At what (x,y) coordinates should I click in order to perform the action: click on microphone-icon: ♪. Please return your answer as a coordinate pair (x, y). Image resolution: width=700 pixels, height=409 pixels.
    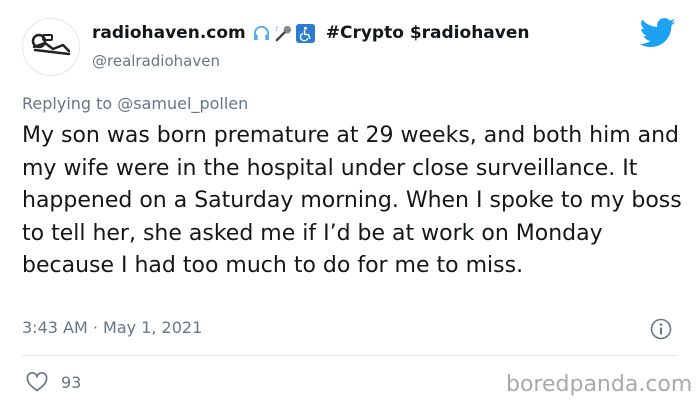
    Looking at the image, I should click on (283, 33).